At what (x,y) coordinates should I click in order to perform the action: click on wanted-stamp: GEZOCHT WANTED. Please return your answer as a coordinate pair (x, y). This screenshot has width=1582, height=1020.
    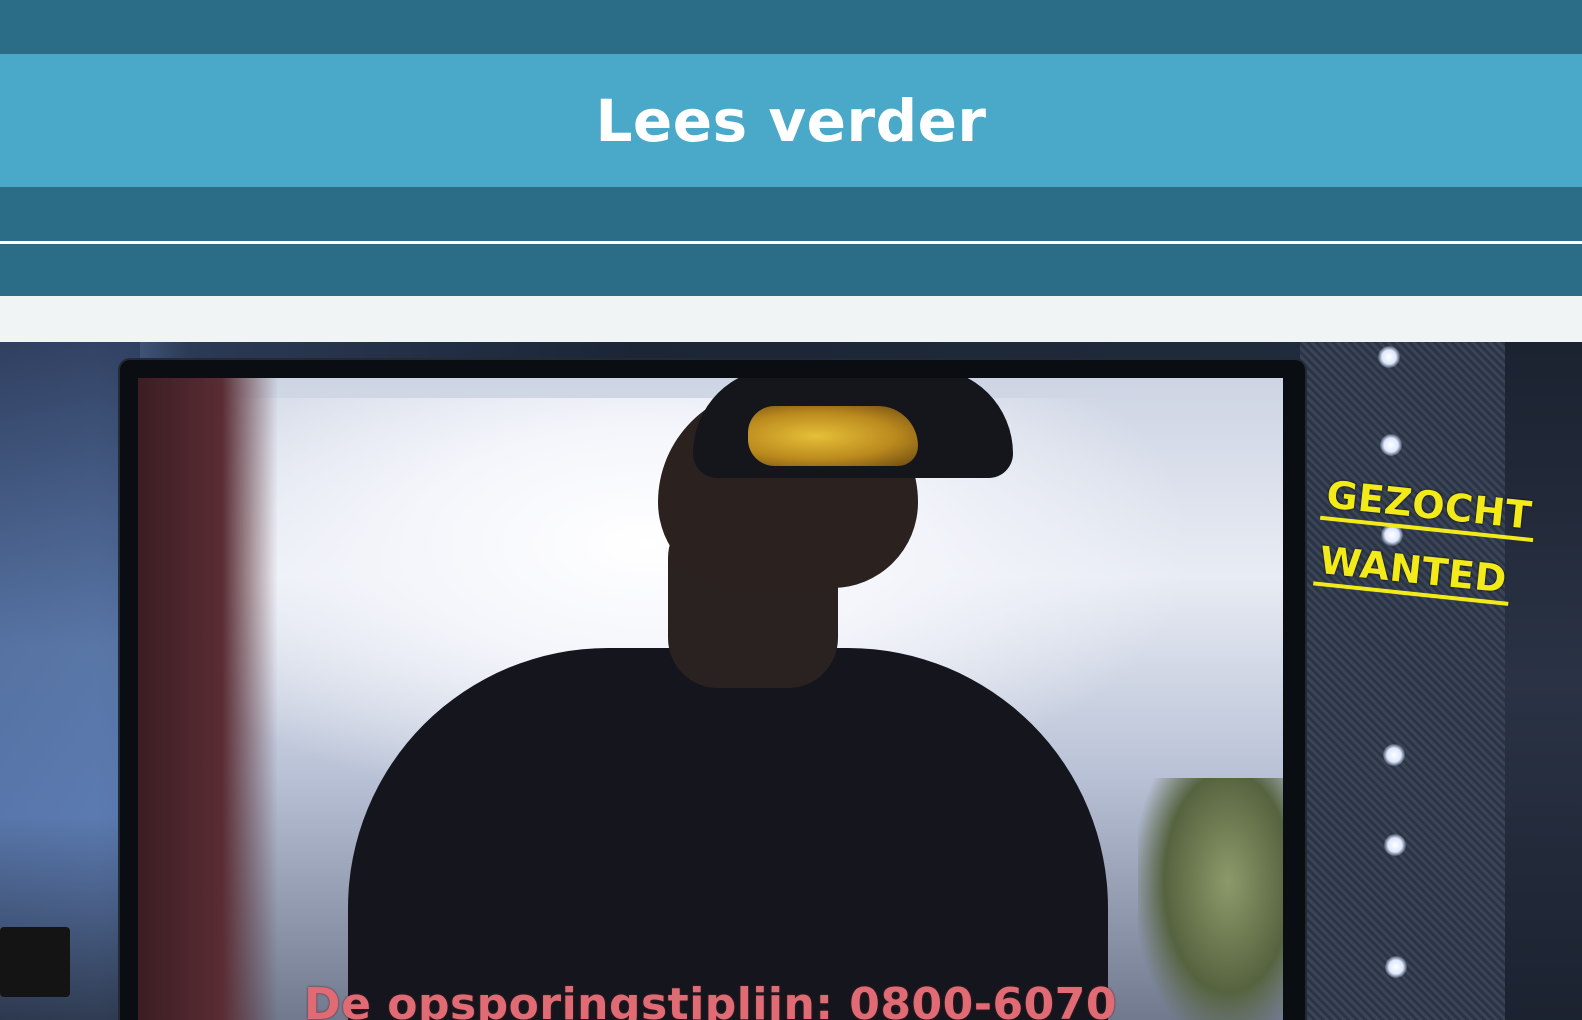
    Looking at the image, I should click on (1435, 569).